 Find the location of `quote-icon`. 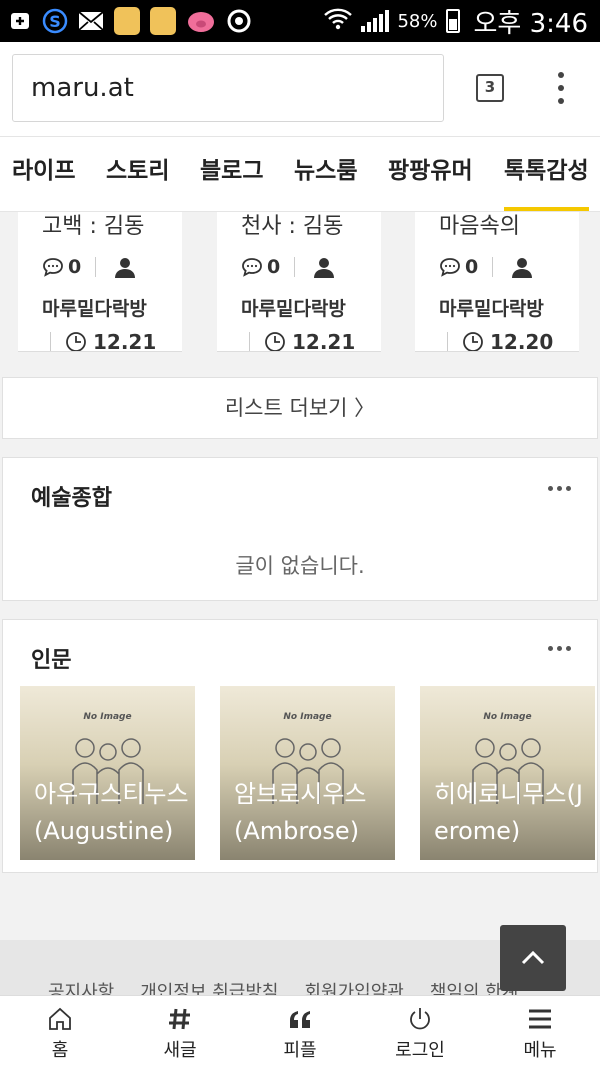

quote-icon is located at coordinates (300, 1019).